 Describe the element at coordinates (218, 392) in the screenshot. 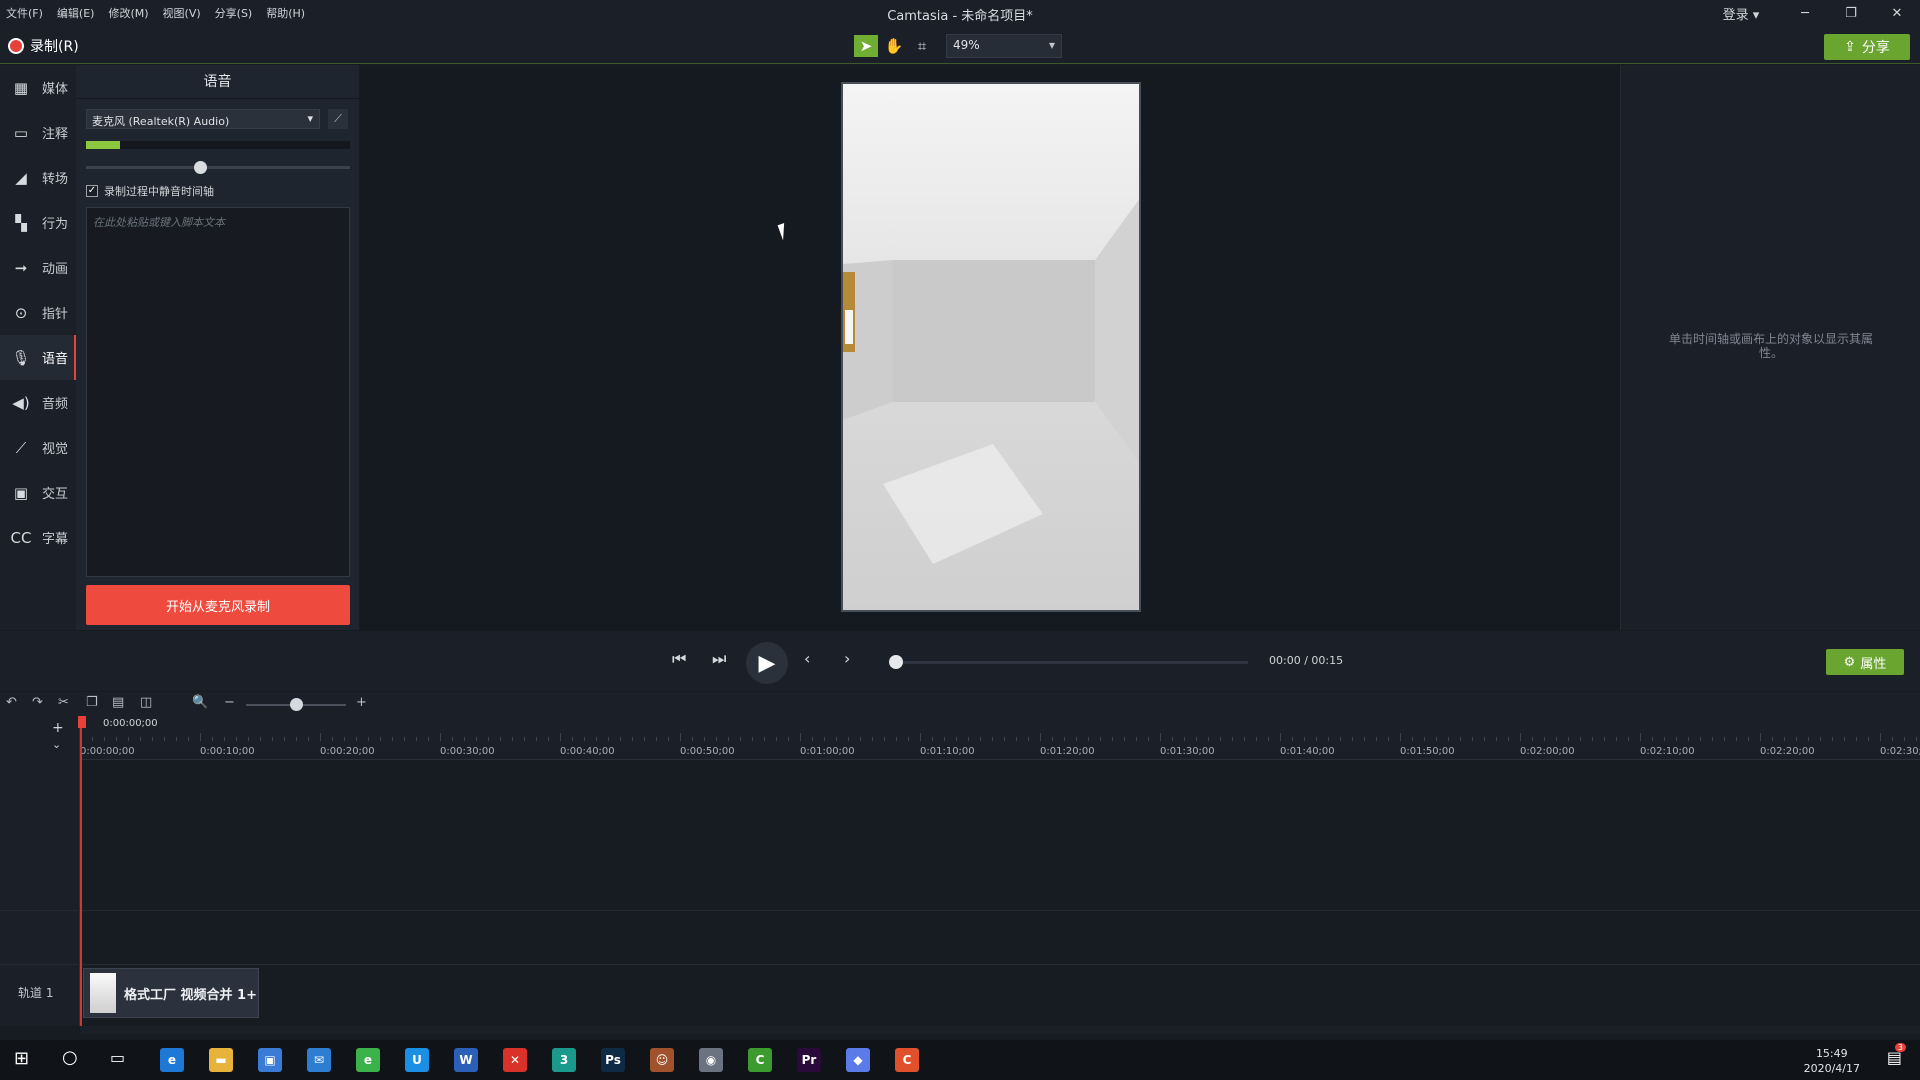

I see `script-textarea: 在此处粘贴或键入脚本文本` at that location.